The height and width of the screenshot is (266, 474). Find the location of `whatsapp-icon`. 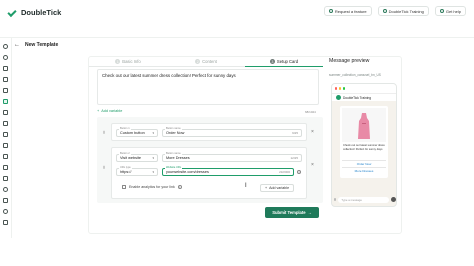

whatsapp-icon is located at coordinates (5, 57).